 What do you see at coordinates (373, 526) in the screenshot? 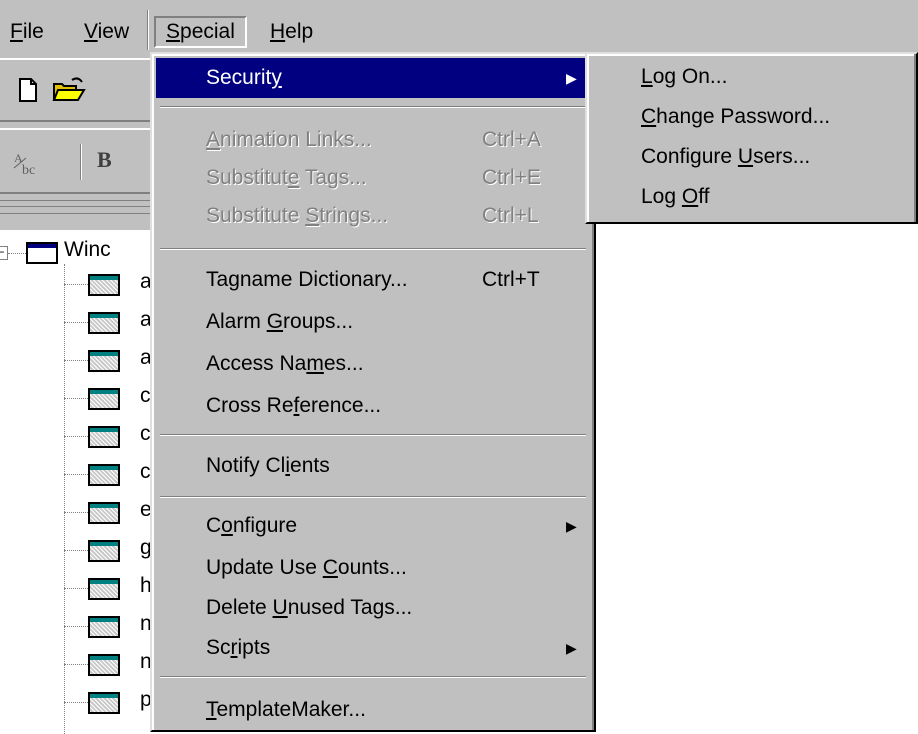
I see `menu-item-configure: Configure ▶` at bounding box center [373, 526].